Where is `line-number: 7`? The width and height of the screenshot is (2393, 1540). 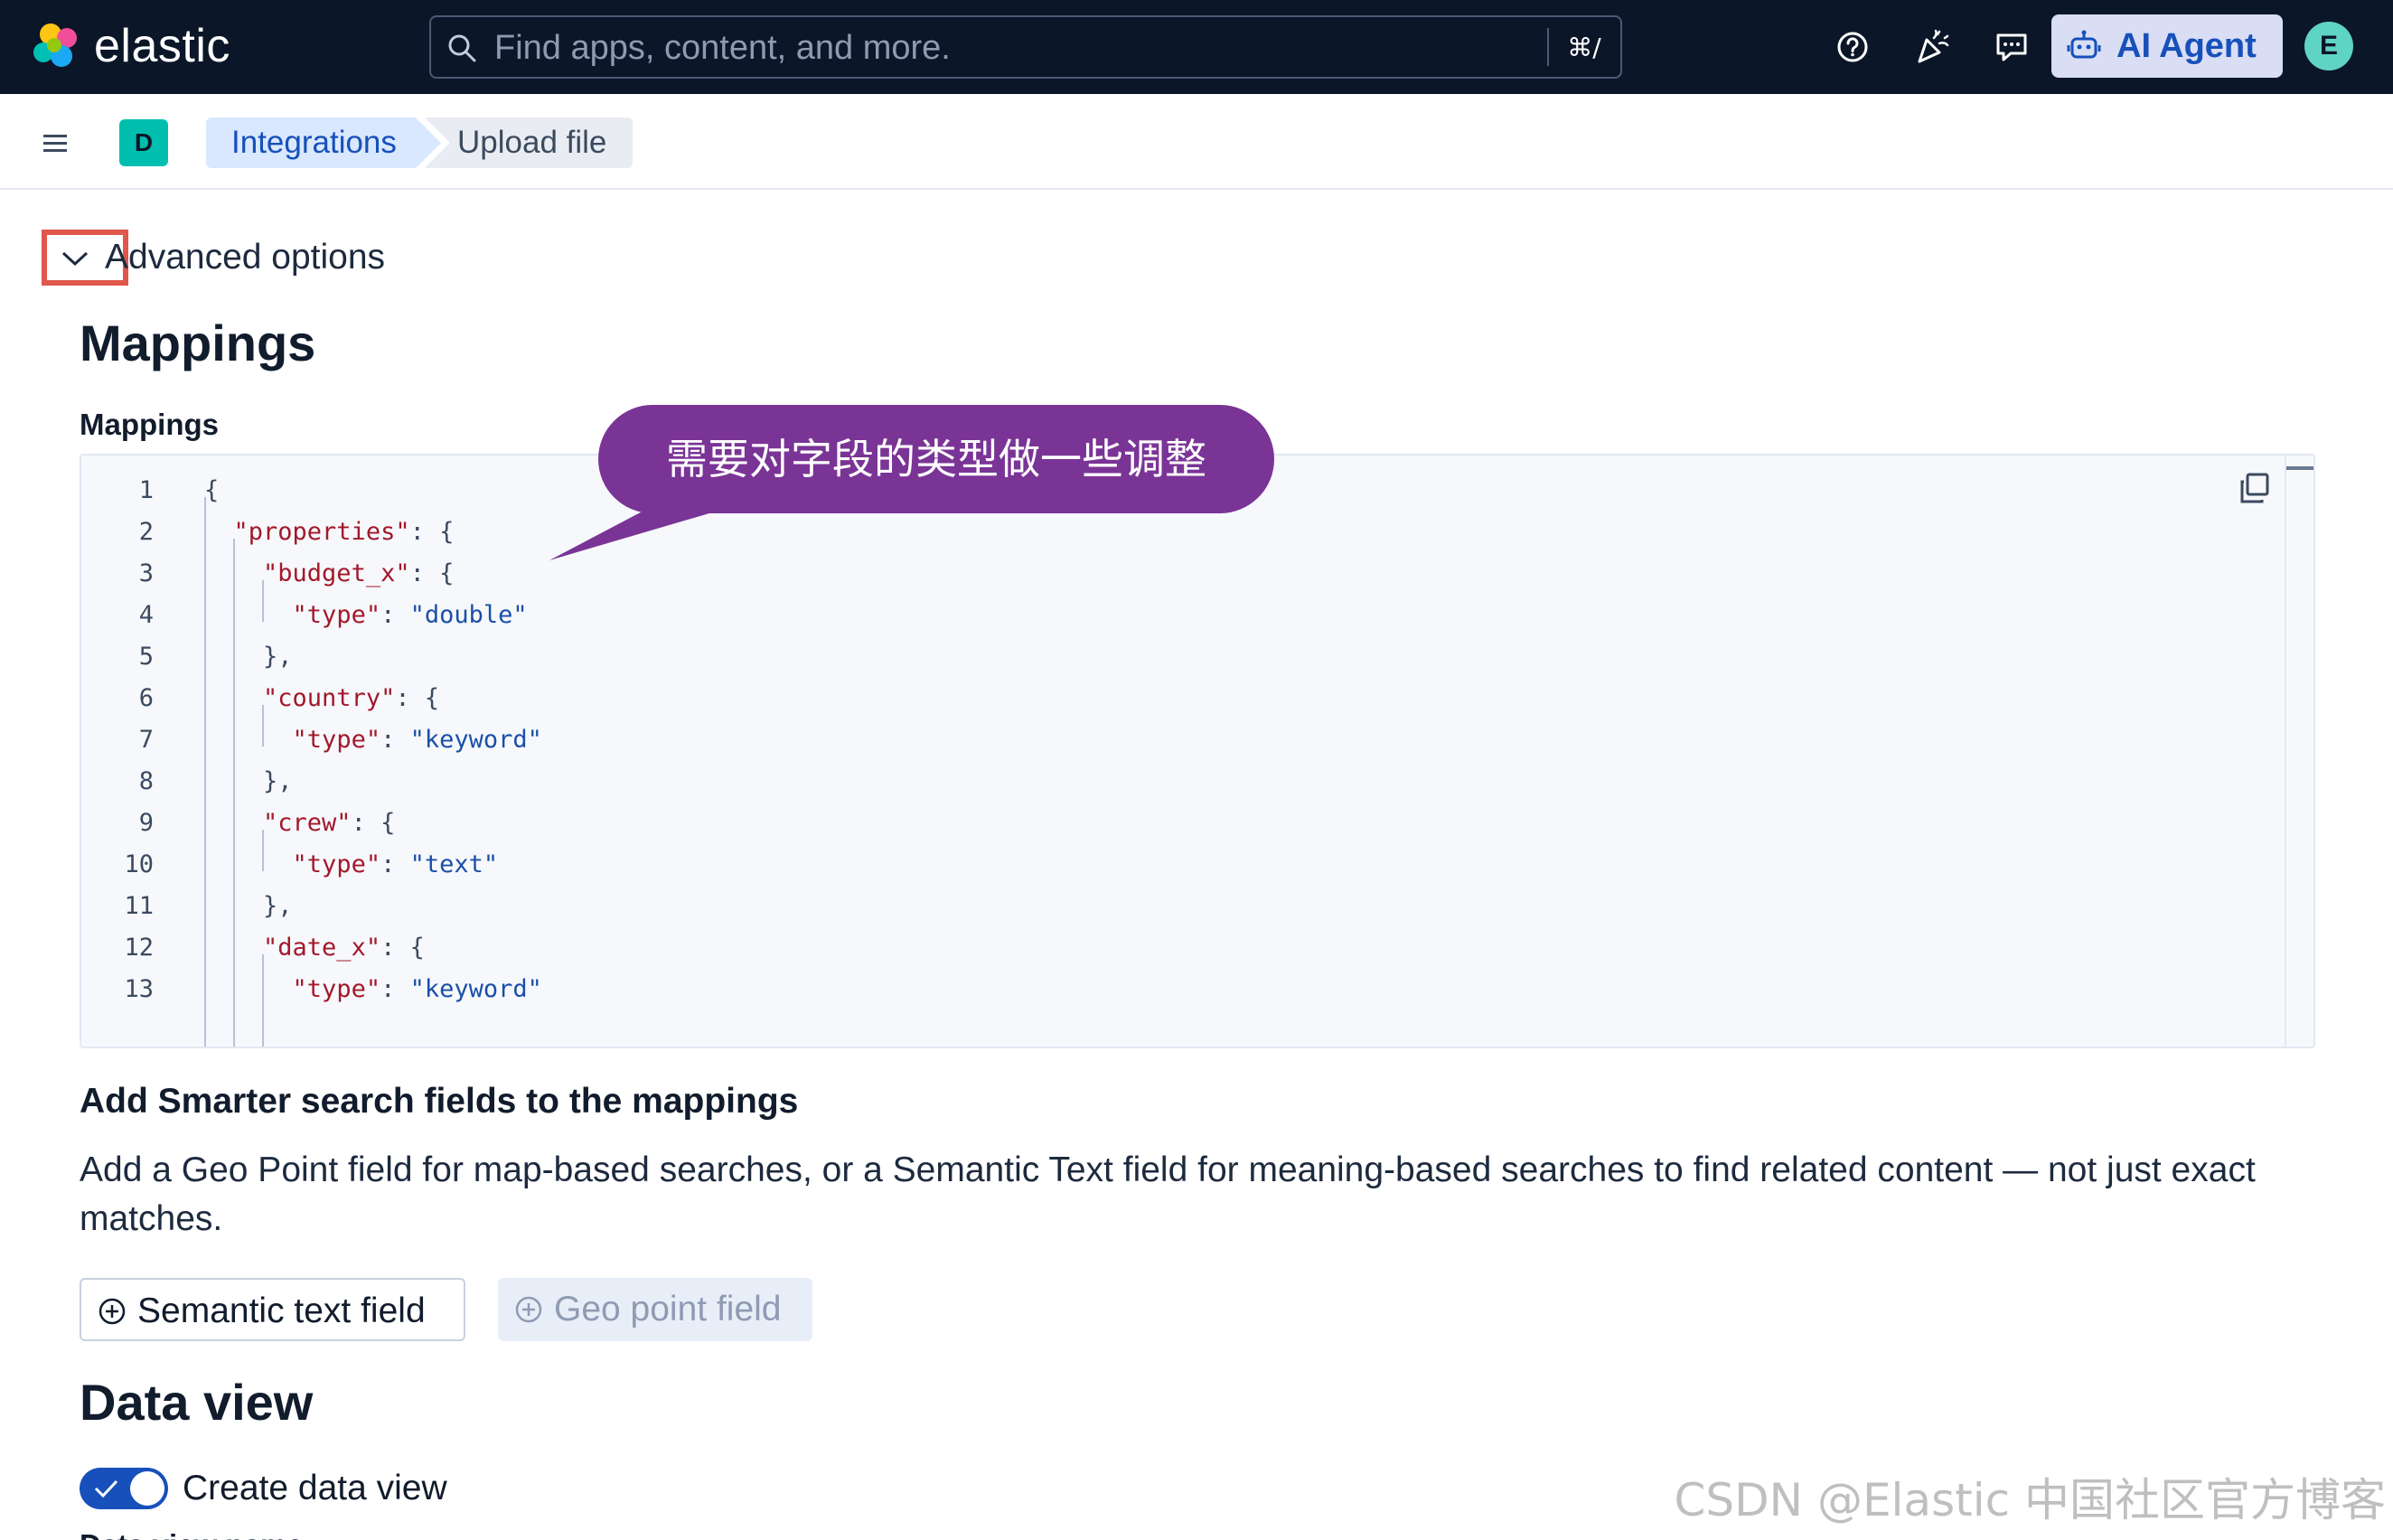 line-number: 7 is located at coordinates (146, 740).